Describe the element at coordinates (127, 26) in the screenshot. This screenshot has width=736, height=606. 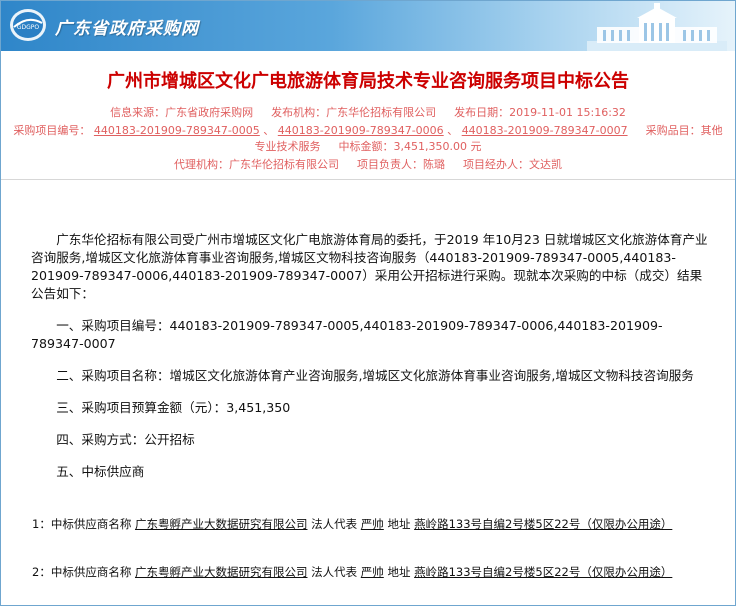
I see `site-brand: 广东省政府采购网` at that location.